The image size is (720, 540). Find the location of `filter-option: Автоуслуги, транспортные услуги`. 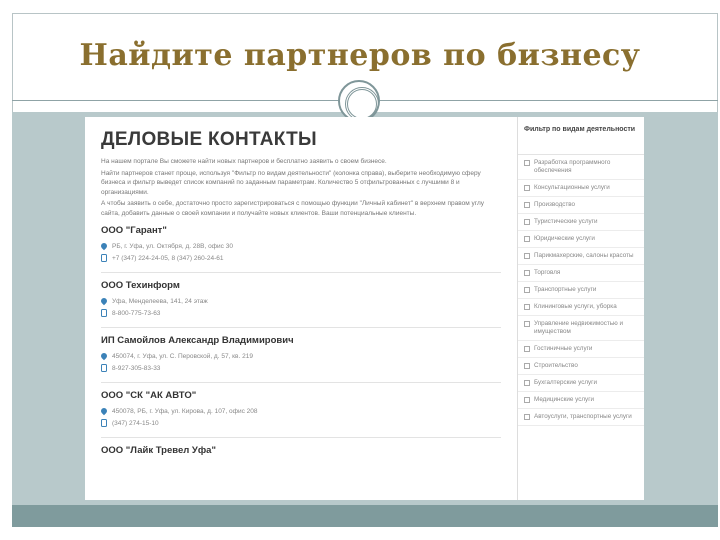

filter-option: Автоуслуги, транспортные услуги is located at coordinates (581, 417).